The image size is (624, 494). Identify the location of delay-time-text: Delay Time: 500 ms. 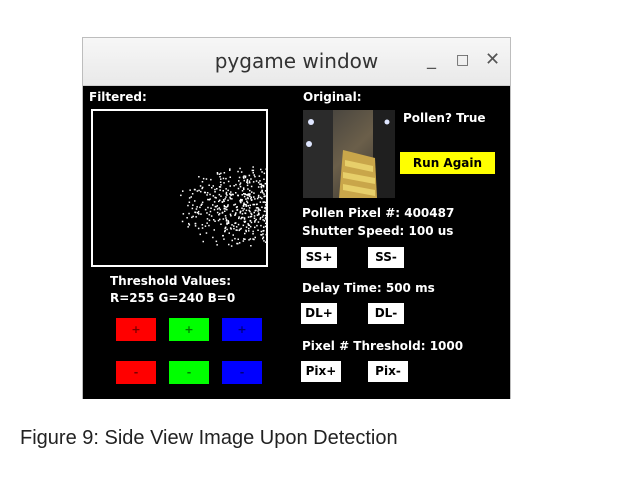
(368, 288).